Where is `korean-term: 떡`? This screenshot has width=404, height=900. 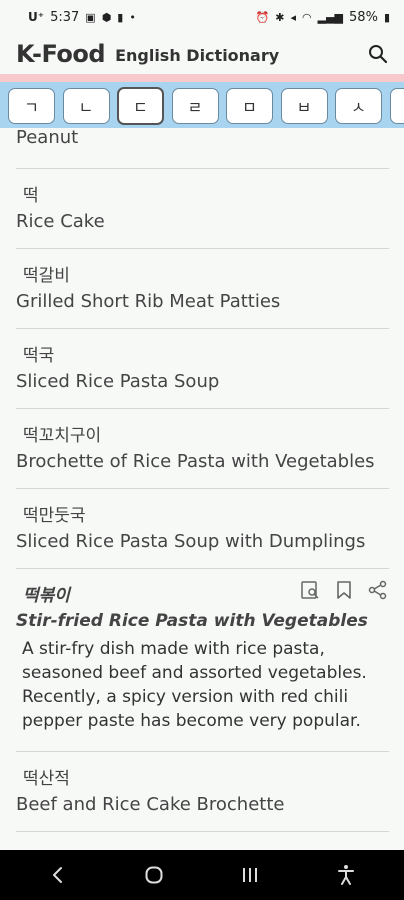 korean-term: 떡 is located at coordinates (31, 196).